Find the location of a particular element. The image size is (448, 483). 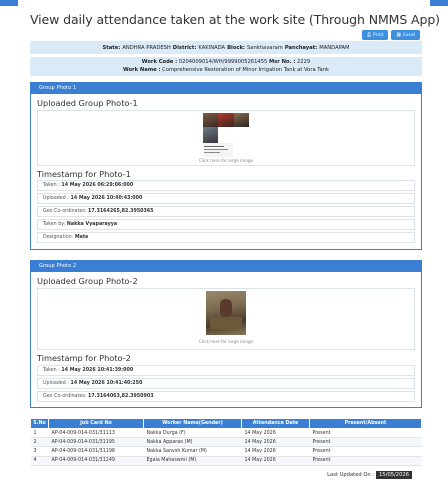

cell-worker-name: Egala Maheswmi (M) is located at coordinates (192, 461).